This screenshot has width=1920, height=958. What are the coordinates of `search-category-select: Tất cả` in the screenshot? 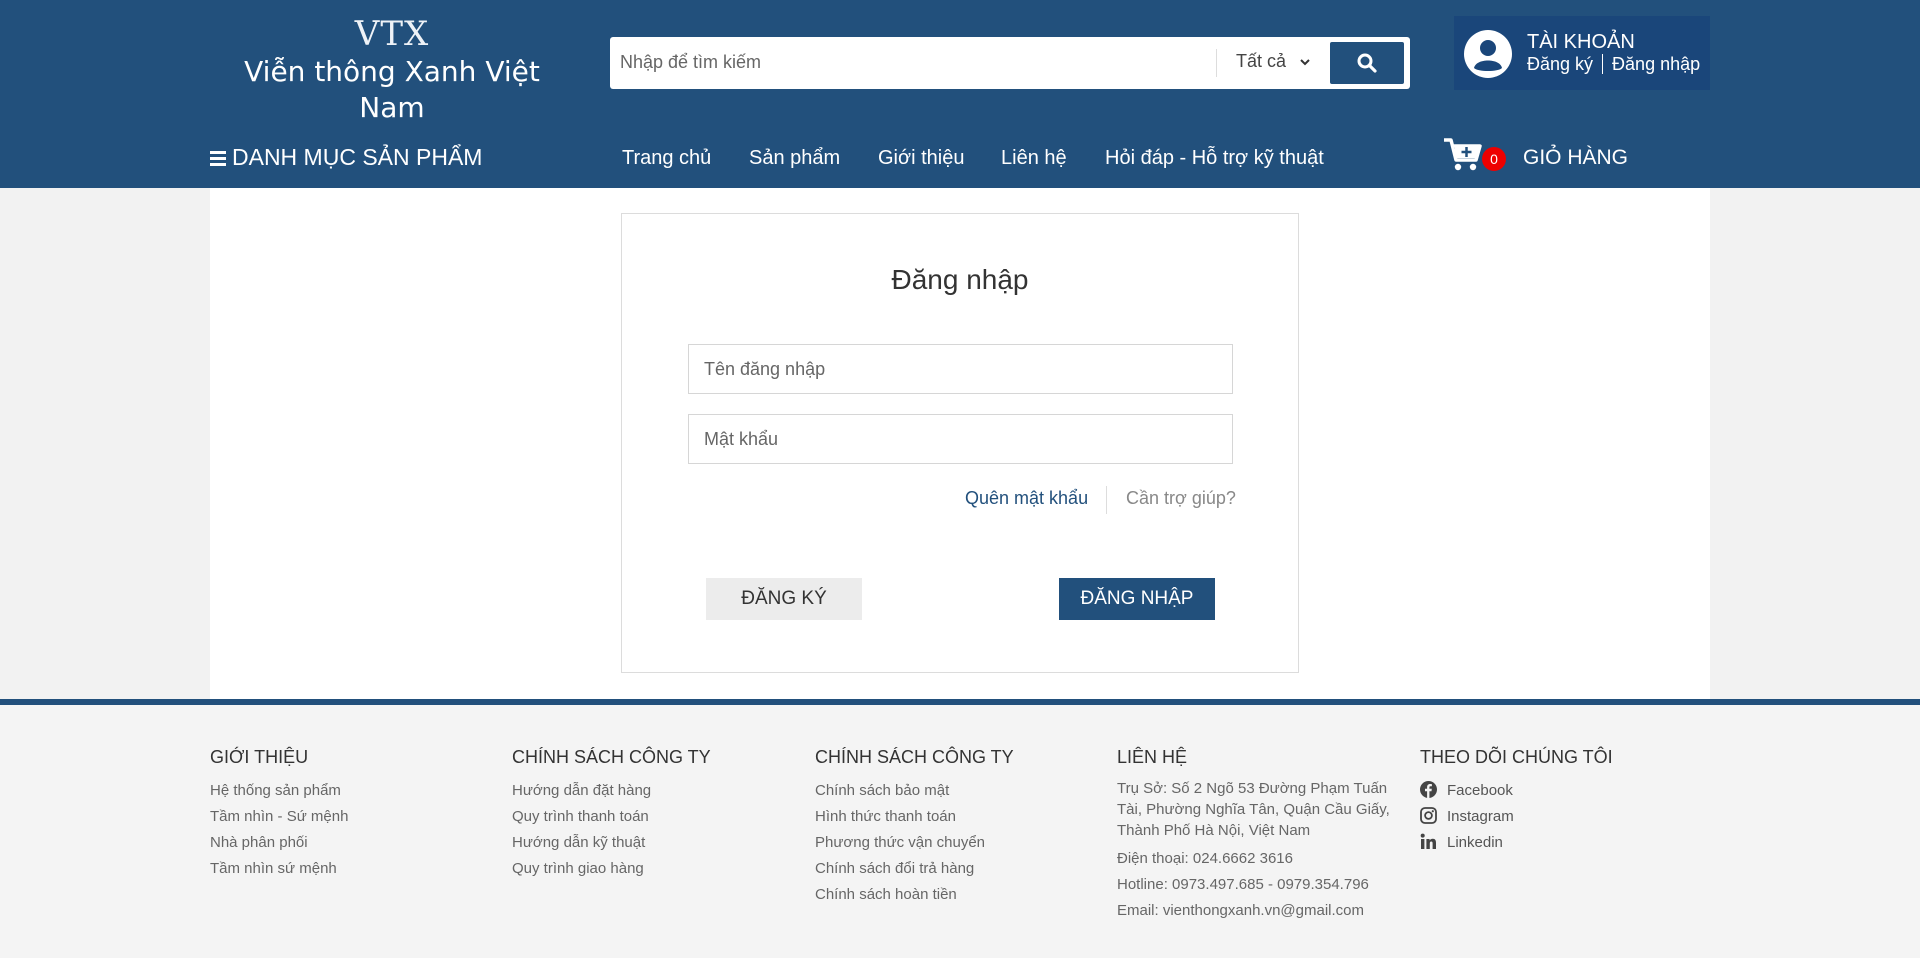 It's located at (1261, 61).